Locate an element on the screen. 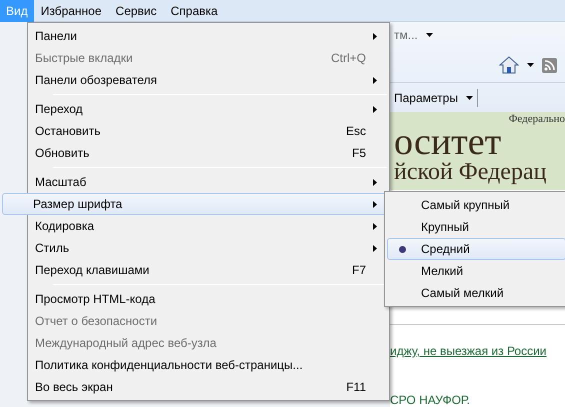 The height and width of the screenshot is (407, 565). header-text: Федерально is located at coordinates (536, 119).